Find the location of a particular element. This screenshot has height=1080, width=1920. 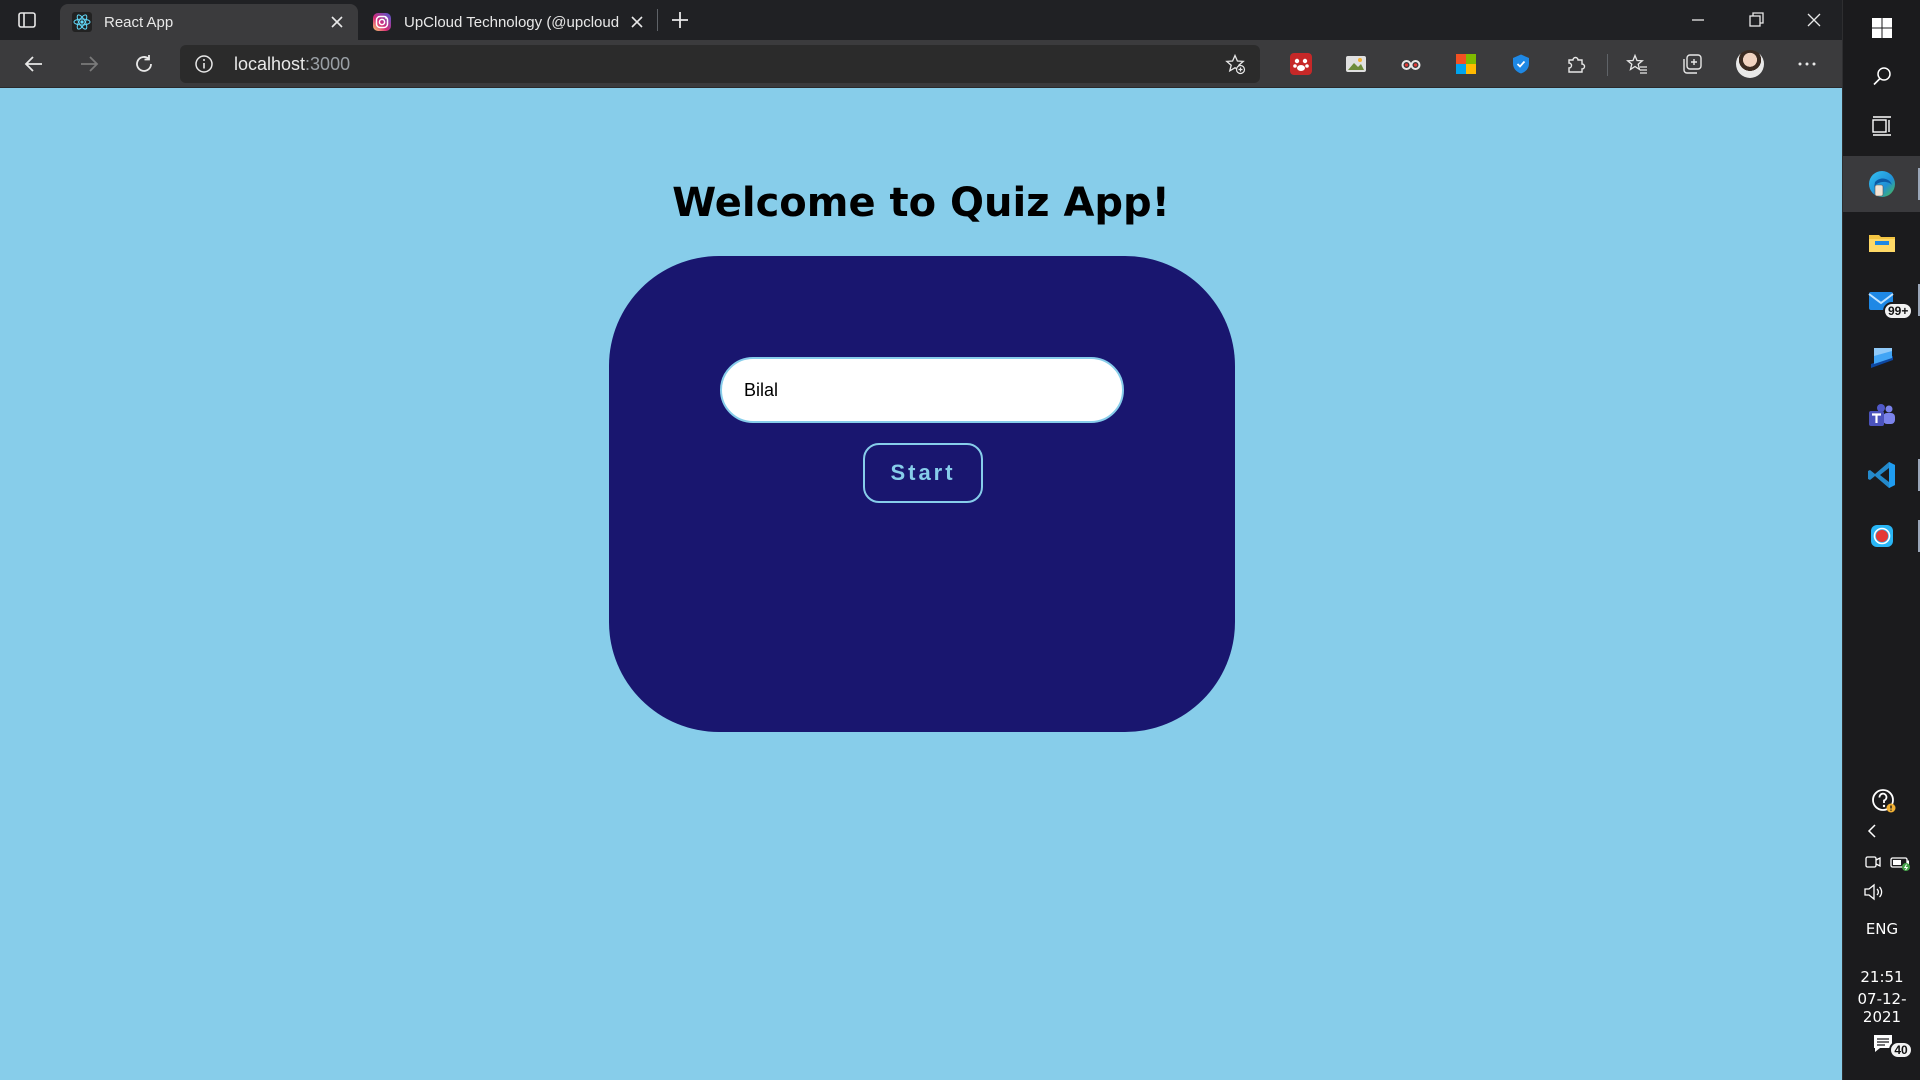

instagram-icon is located at coordinates (382, 22).